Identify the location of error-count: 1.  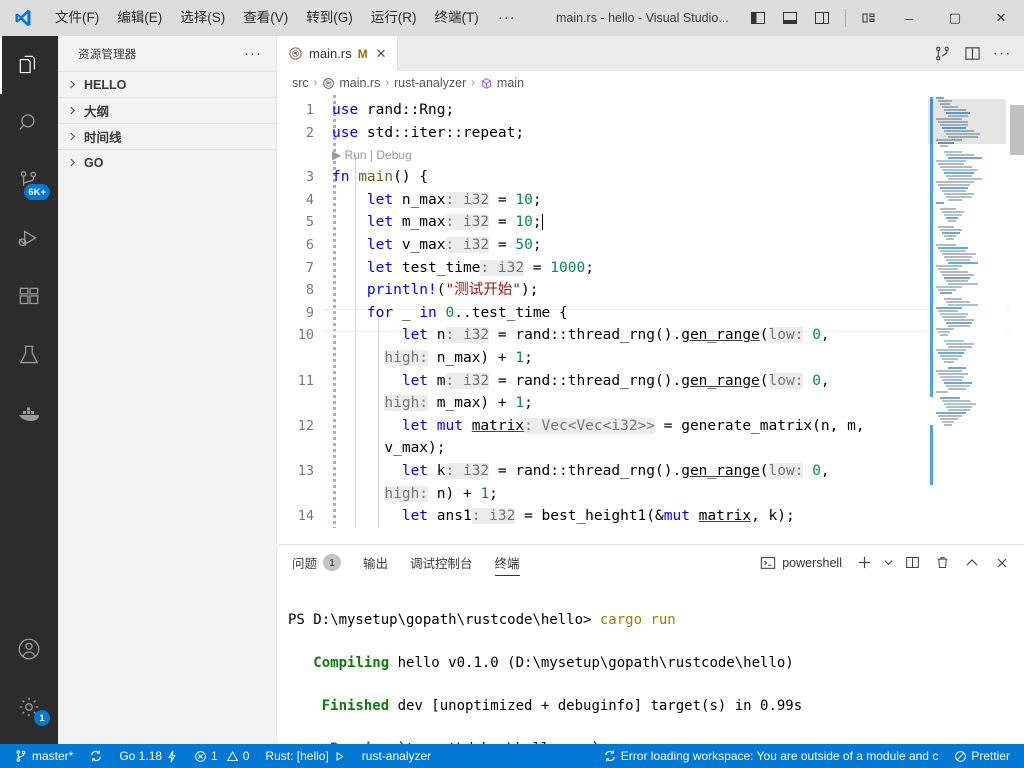
(214, 756).